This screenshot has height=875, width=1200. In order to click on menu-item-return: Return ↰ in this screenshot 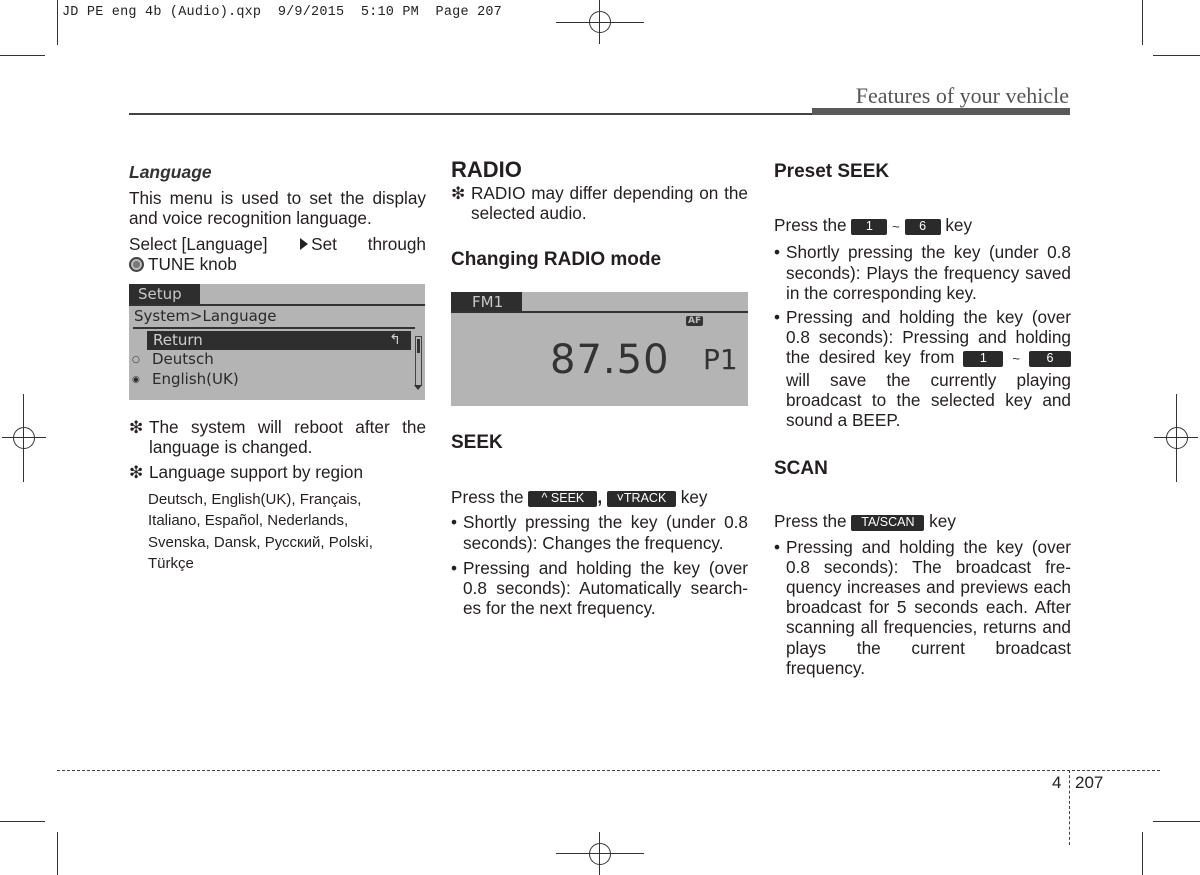, I will do `click(279, 340)`.